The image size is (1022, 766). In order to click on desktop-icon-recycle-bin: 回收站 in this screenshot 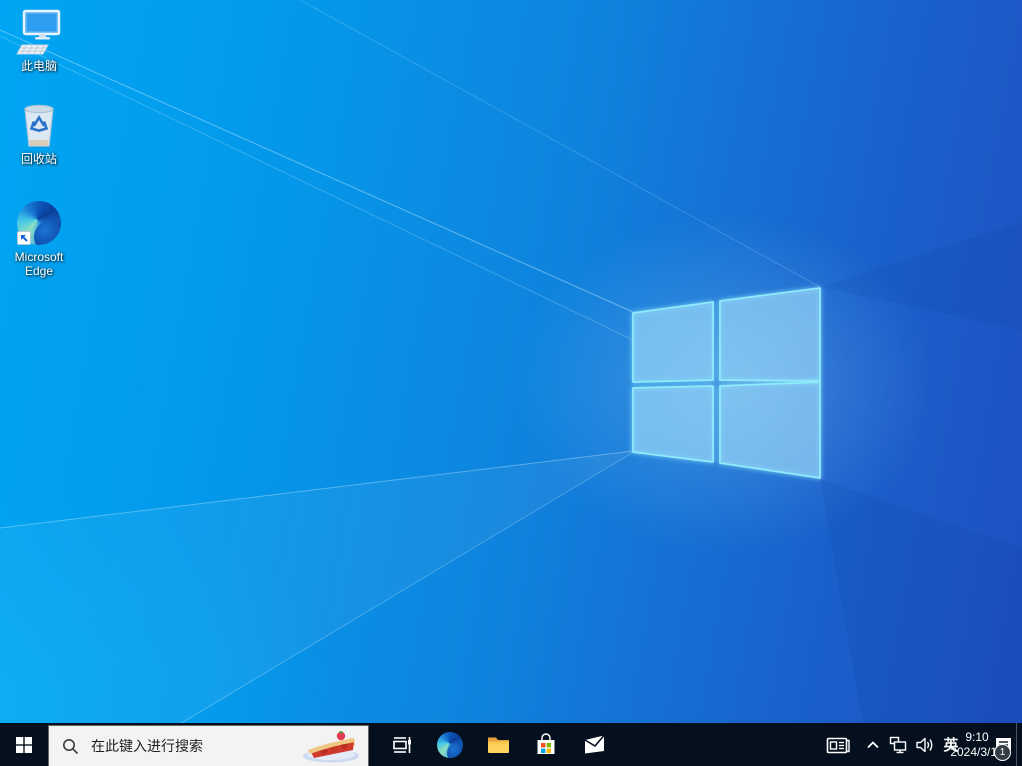, I will do `click(39, 133)`.